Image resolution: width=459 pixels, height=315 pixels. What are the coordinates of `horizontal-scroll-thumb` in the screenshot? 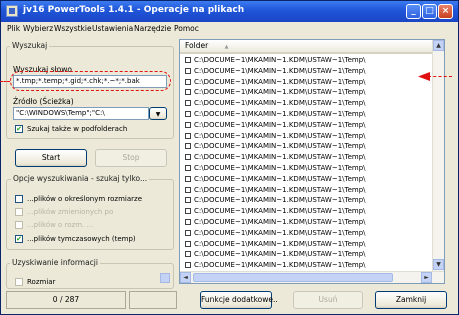 It's located at (293, 277).